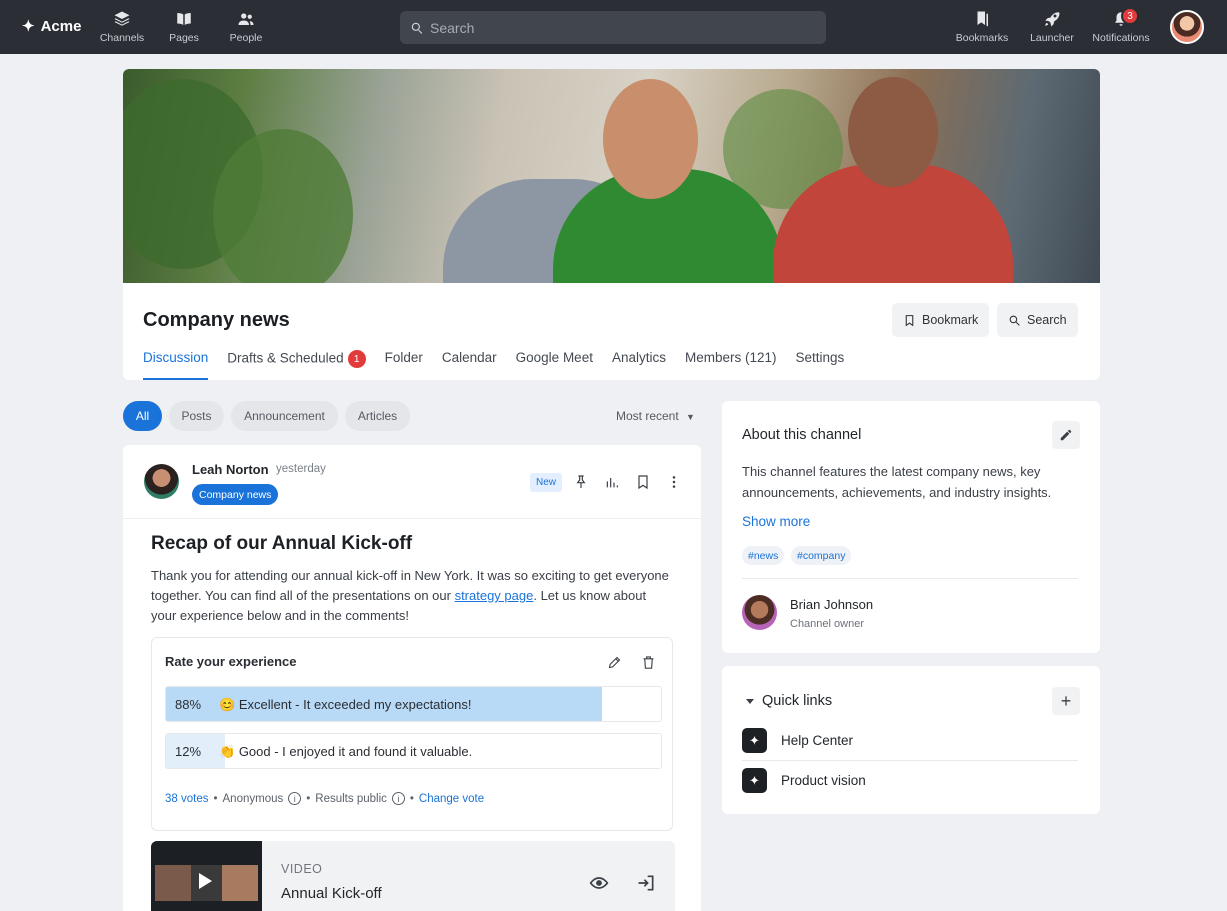 The height and width of the screenshot is (911, 1227). What do you see at coordinates (403, 357) in the screenshot?
I see `tab-label: Folder` at bounding box center [403, 357].